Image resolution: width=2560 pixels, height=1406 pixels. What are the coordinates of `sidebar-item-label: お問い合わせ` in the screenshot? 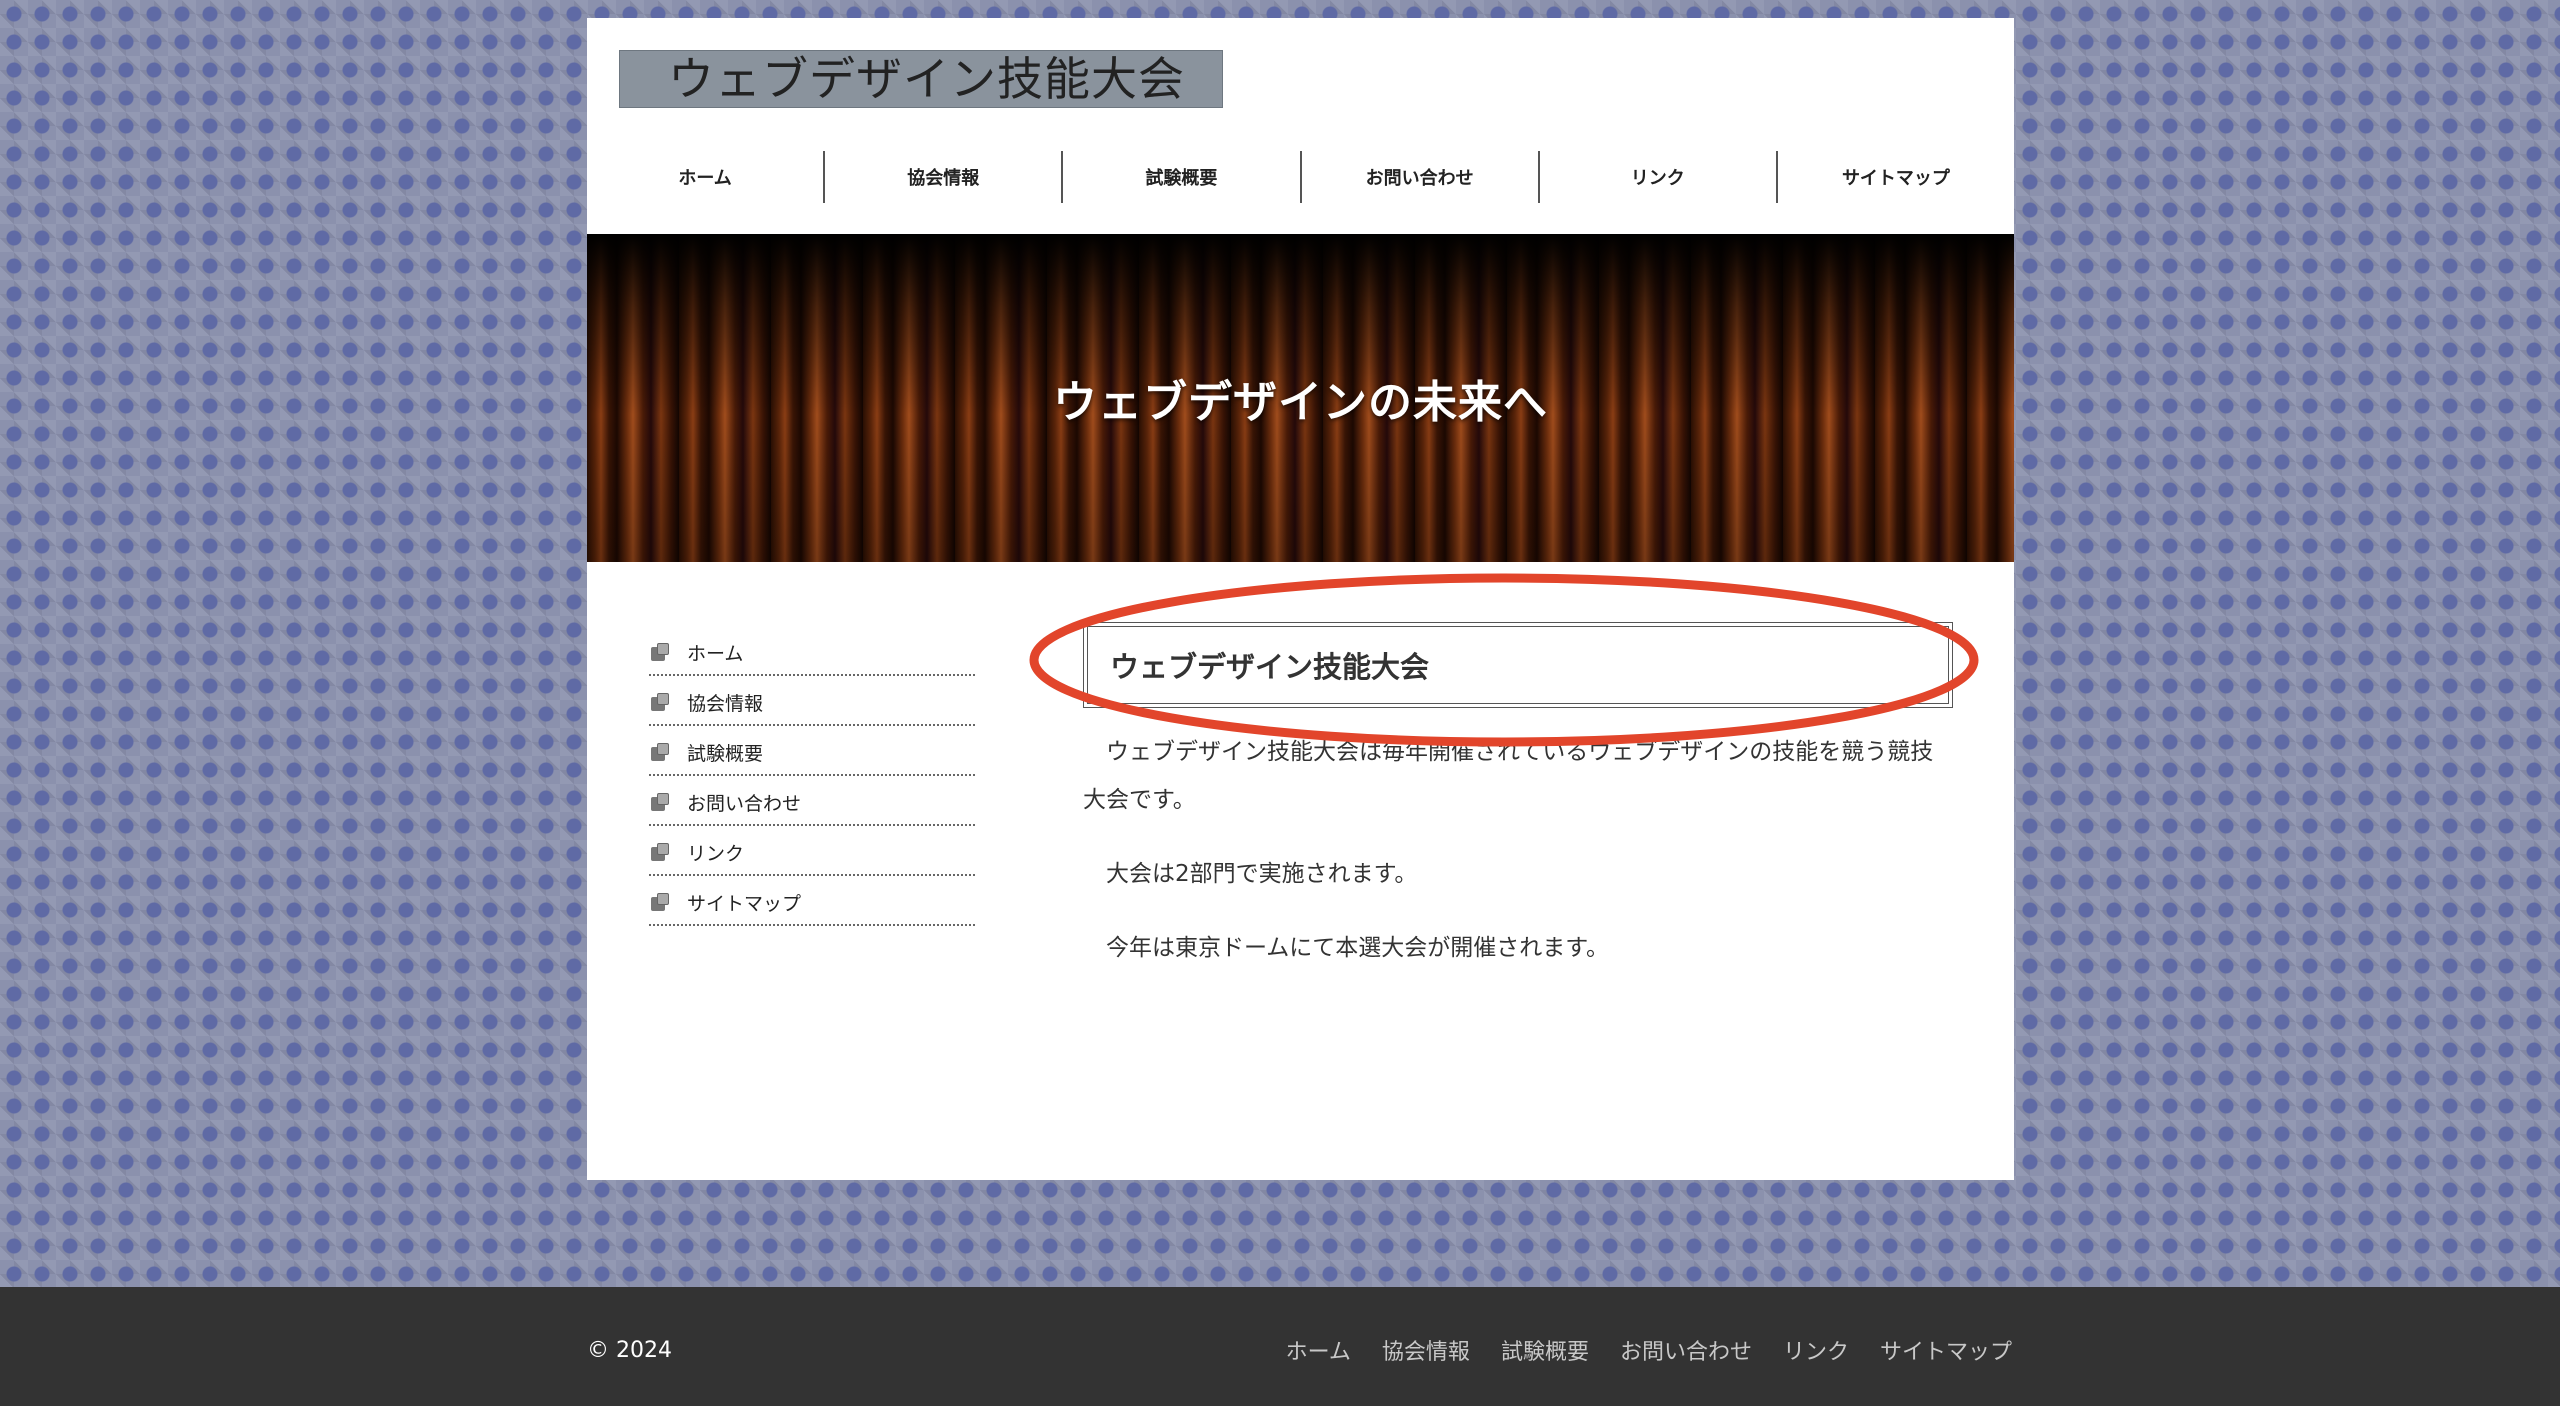 It's located at (744, 803).